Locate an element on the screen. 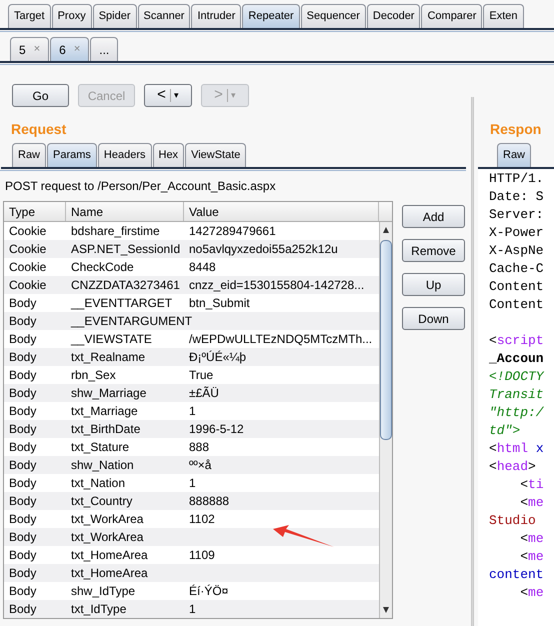  session-tab: 5 × is located at coordinates (30, 49).